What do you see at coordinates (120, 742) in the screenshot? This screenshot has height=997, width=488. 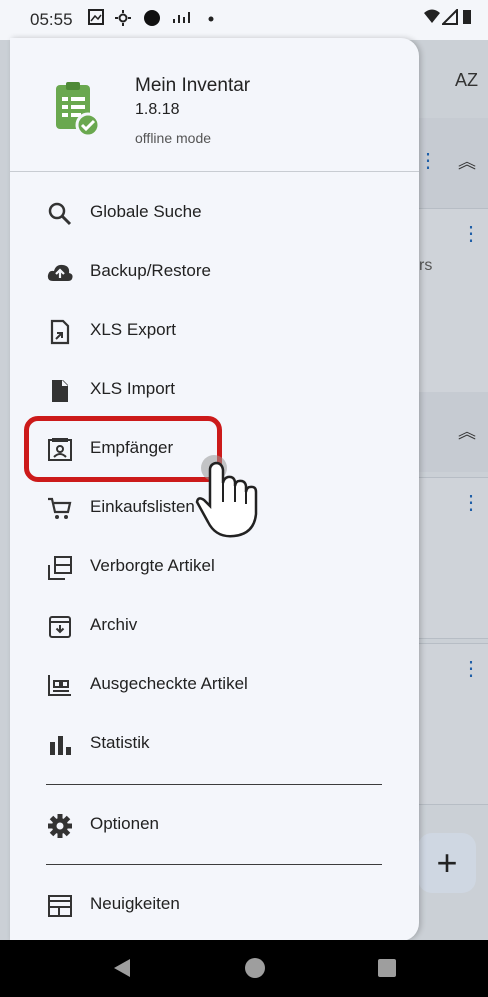 I see `menu-item-label: Statistik` at bounding box center [120, 742].